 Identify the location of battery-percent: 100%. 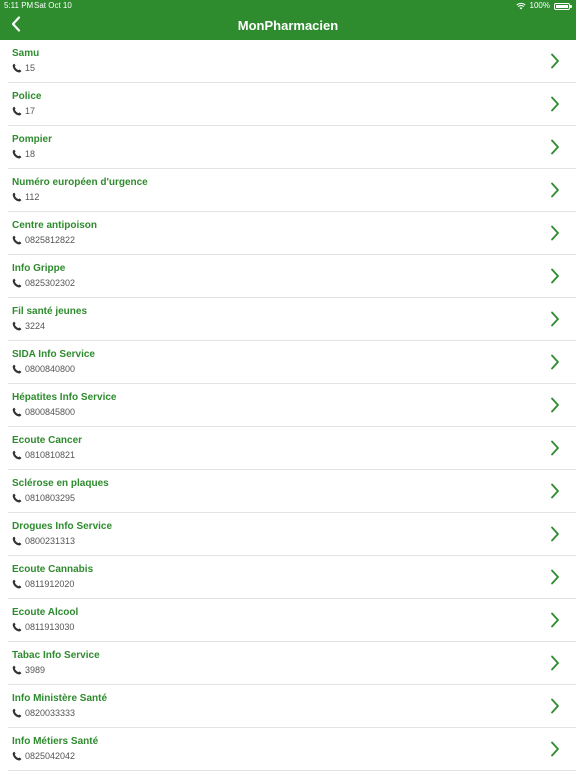
(539, 5).